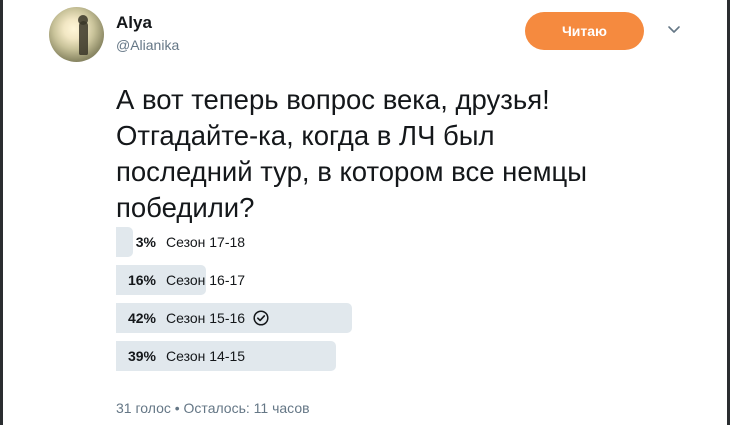 Image resolution: width=730 pixels, height=425 pixels. What do you see at coordinates (206, 280) in the screenshot?
I see `poll-option-label: Сезон 16-17` at bounding box center [206, 280].